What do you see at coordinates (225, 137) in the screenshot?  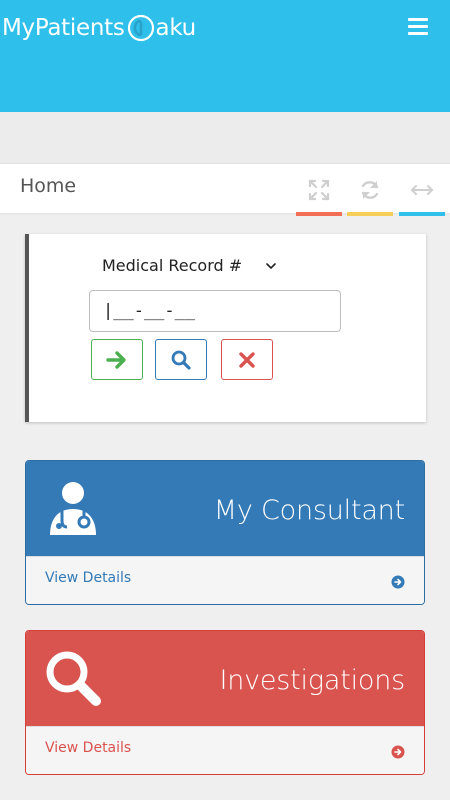 I see `sub-header` at bounding box center [225, 137].